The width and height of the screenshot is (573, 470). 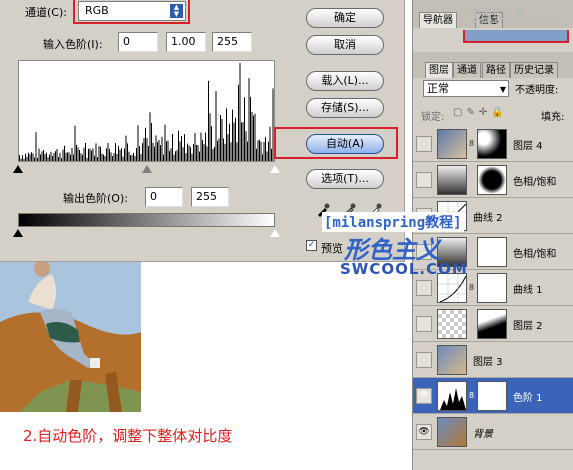 What do you see at coordinates (493, 396) in the screenshot?
I see `layer-row-selected: 👁 8 色阶 1` at bounding box center [493, 396].